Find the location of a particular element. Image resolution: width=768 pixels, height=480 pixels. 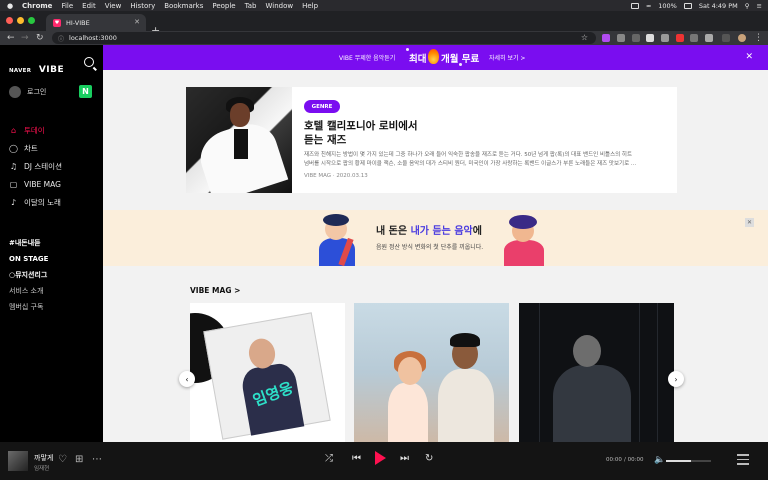

illustration-person is located at coordinates (337, 239).